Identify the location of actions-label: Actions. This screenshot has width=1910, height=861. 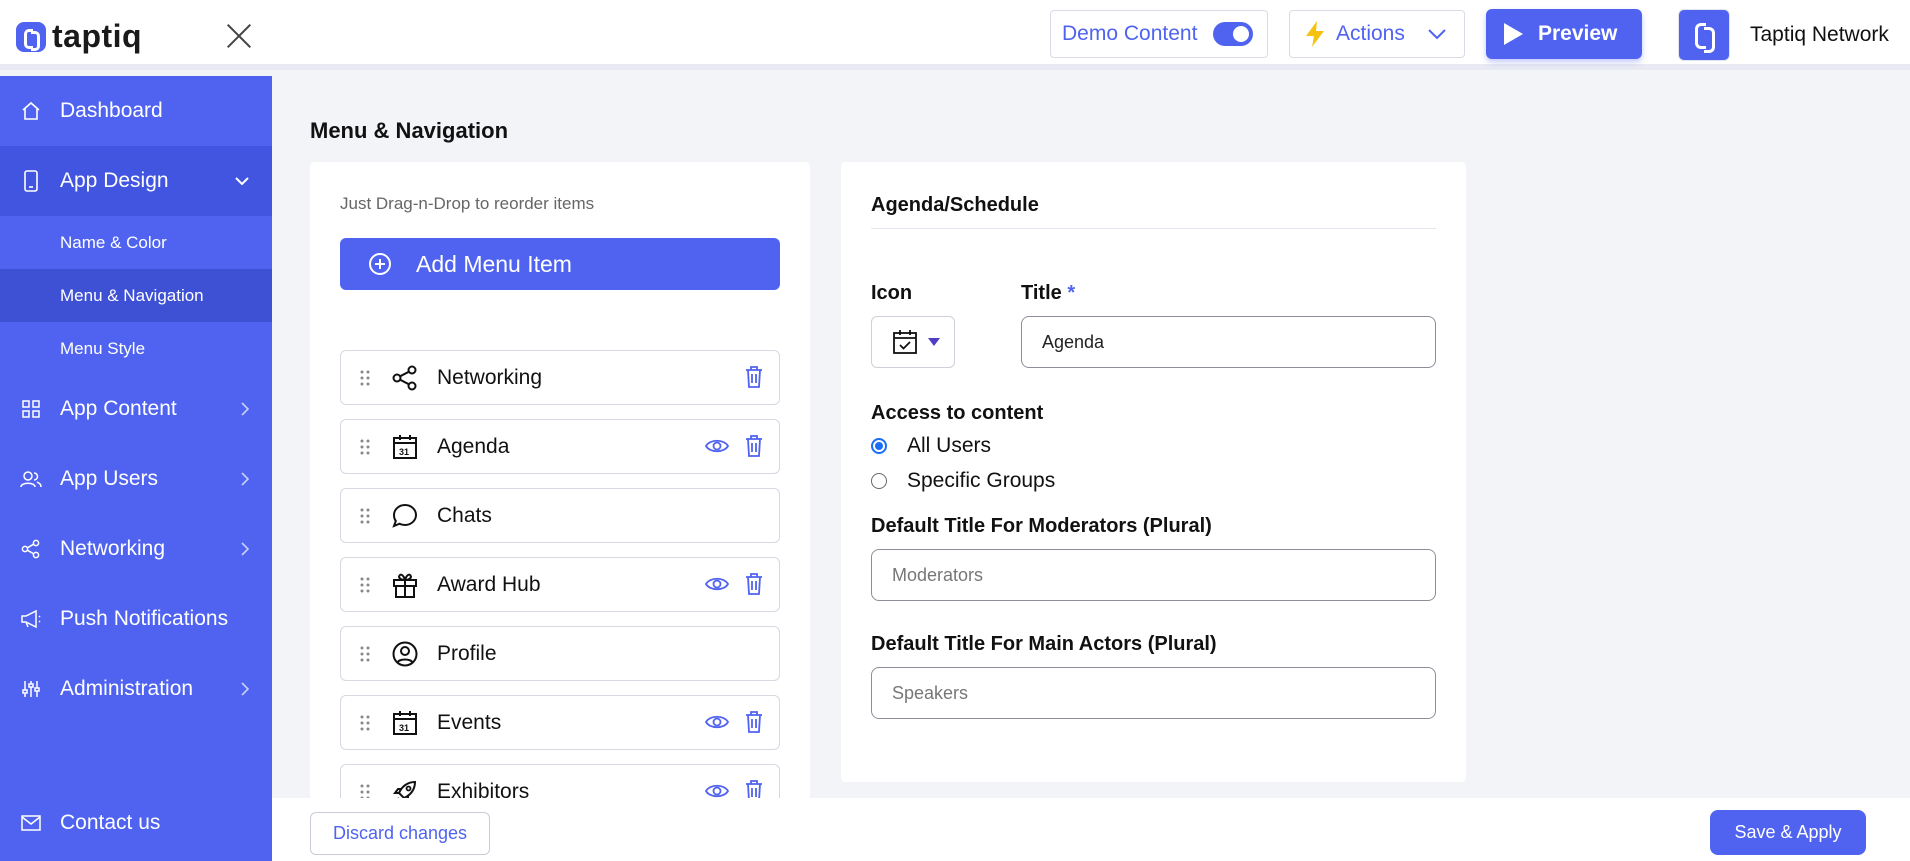
(1370, 33).